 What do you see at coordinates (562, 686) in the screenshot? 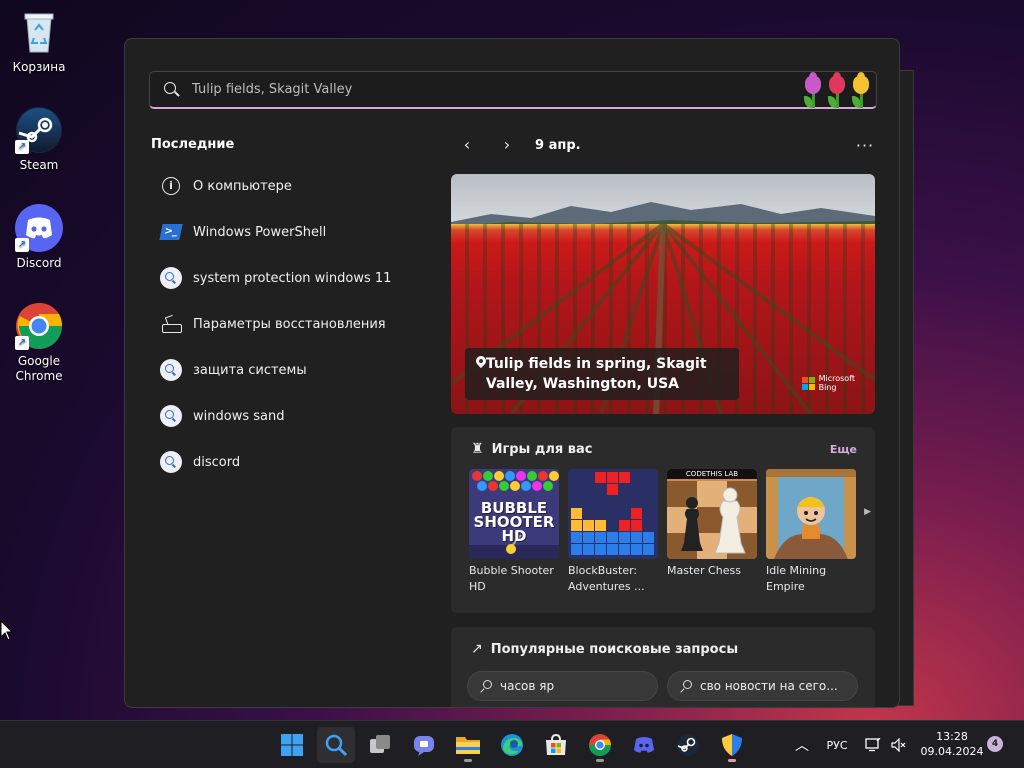
I see `popular-search-pill: часов яр` at bounding box center [562, 686].